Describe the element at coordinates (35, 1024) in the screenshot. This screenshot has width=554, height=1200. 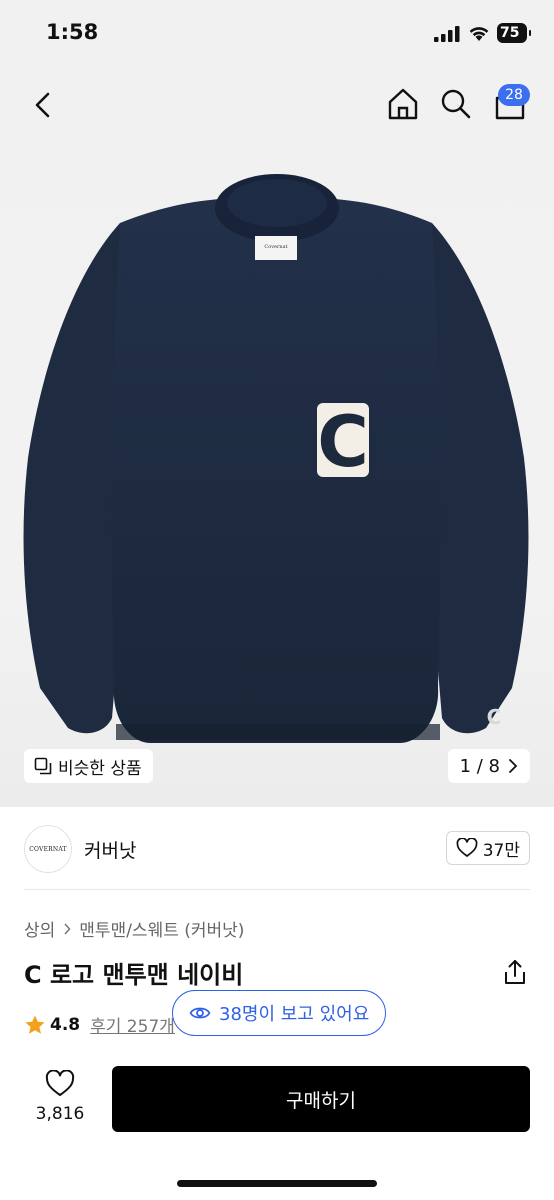
I see `star-icon` at that location.